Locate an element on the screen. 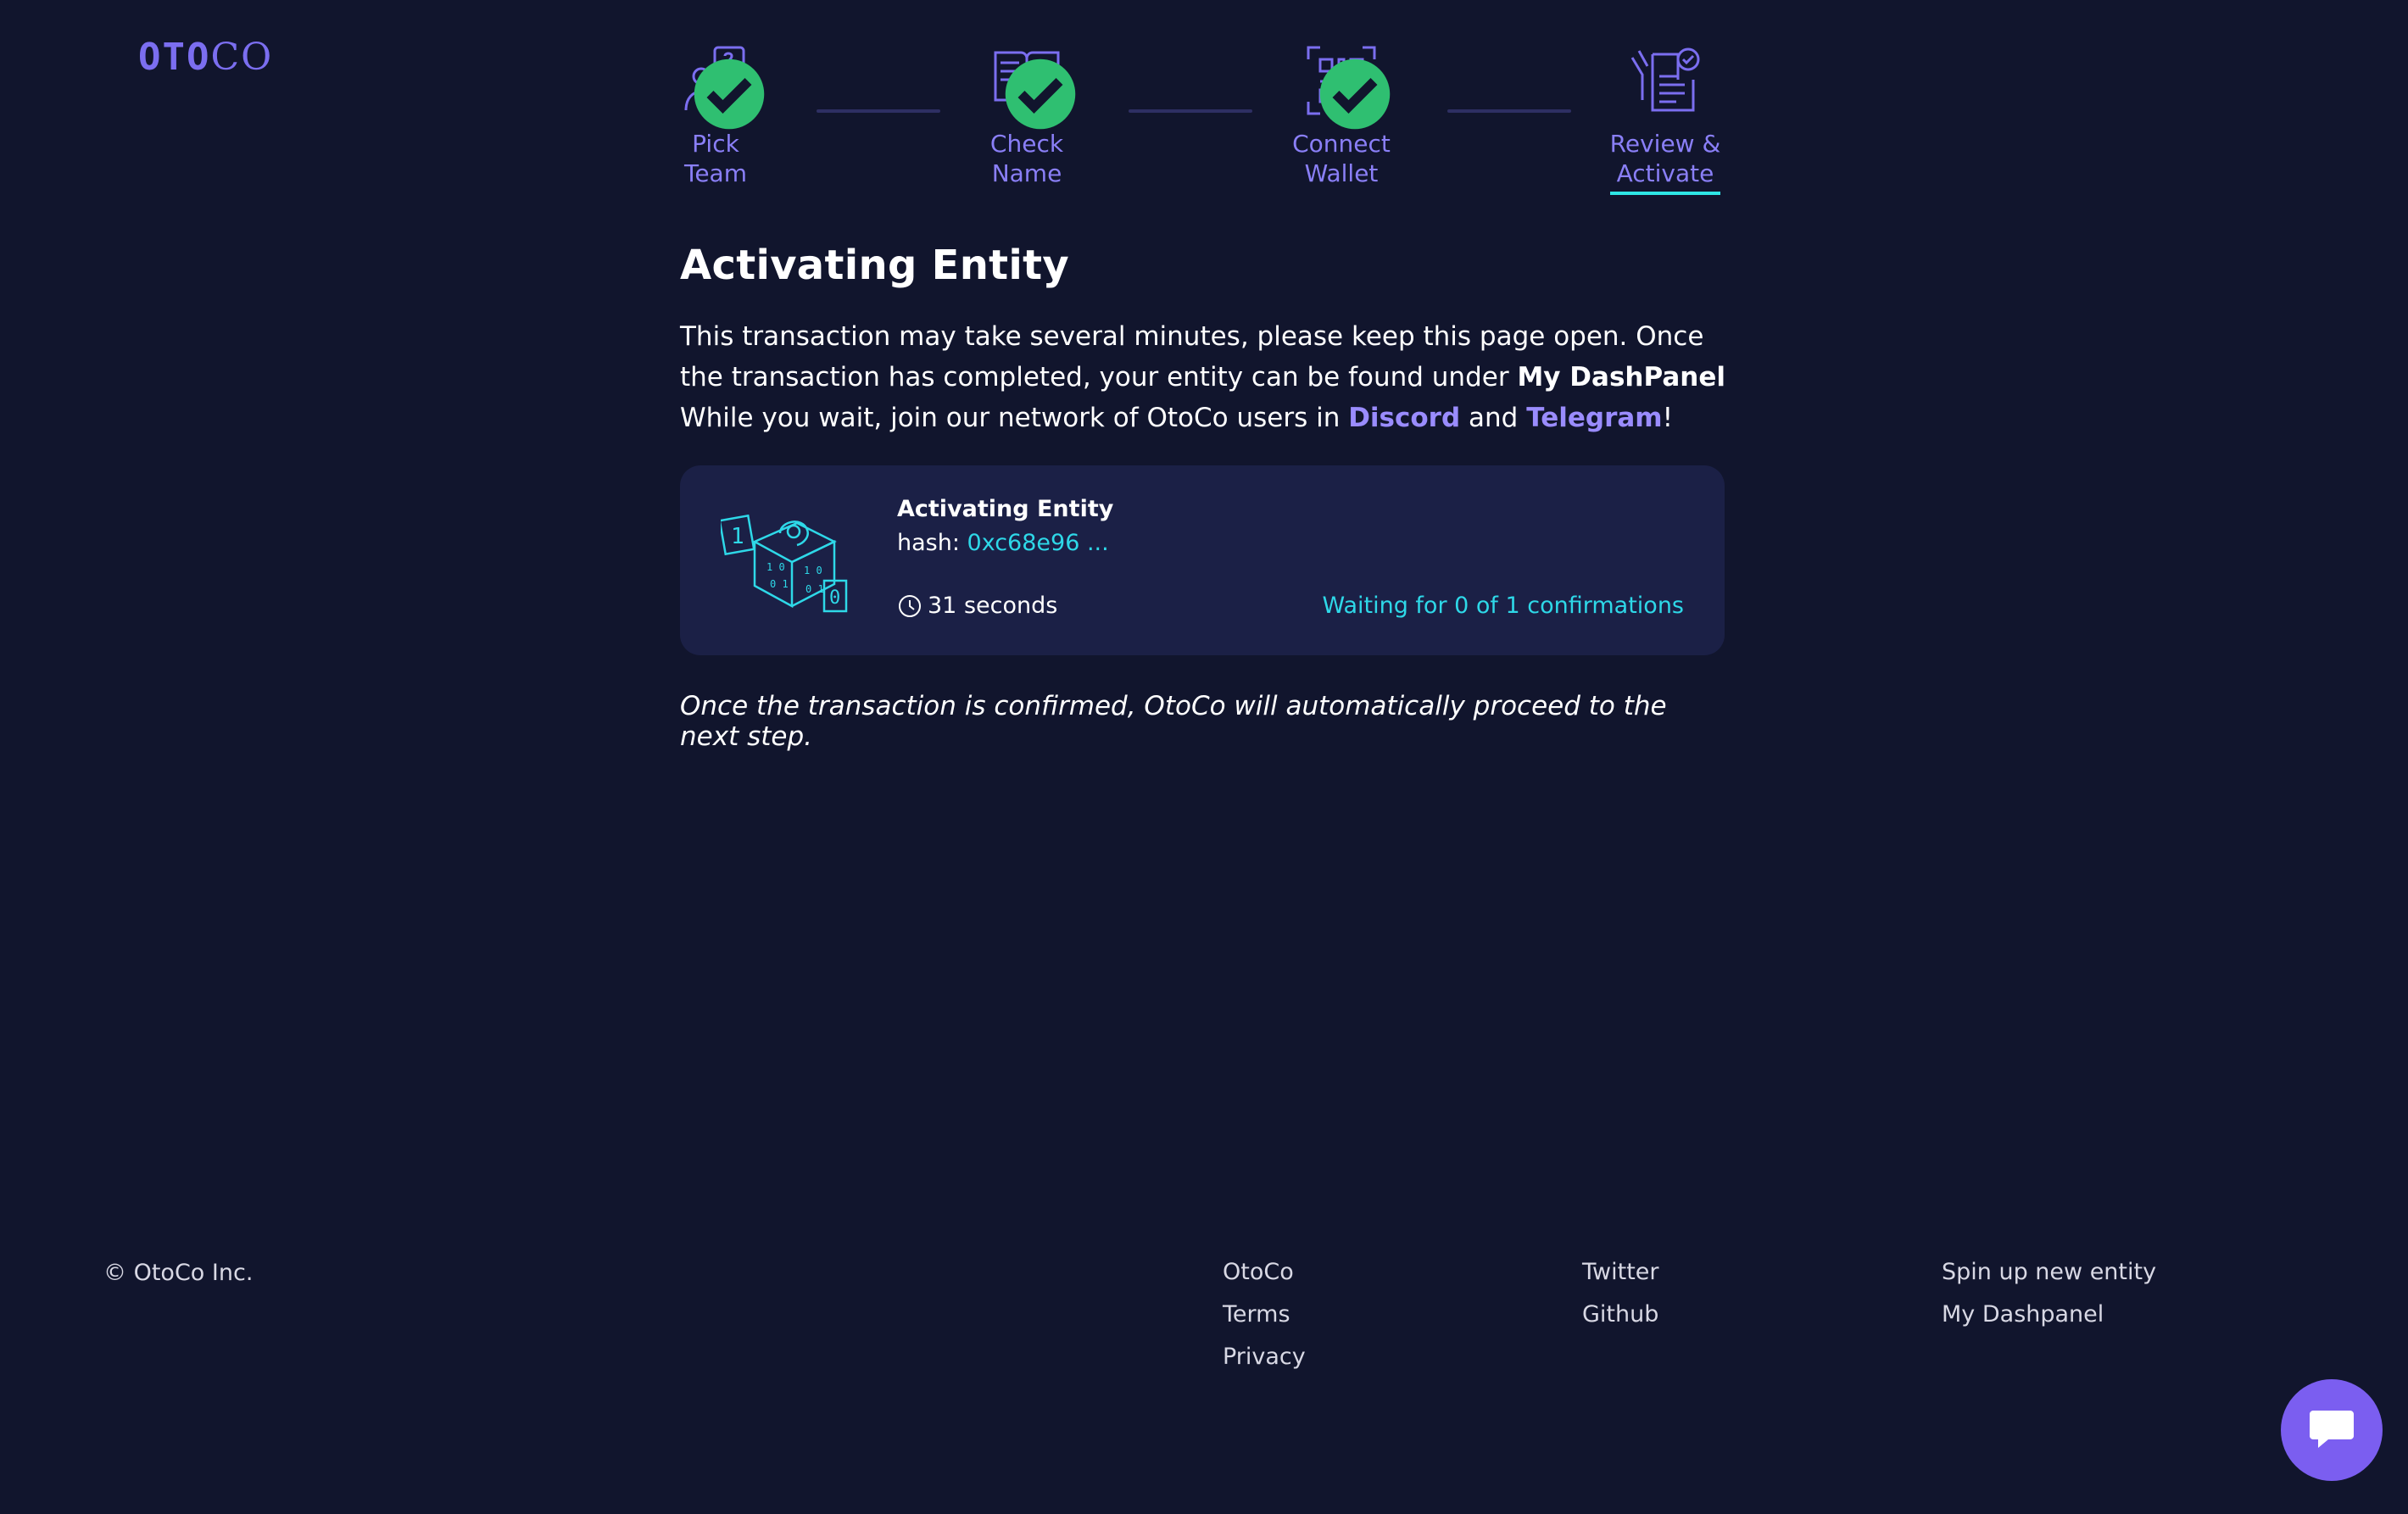 The image size is (2408, 1514). step-connect-wallet: Connect Wallet is located at coordinates (1341, 115).